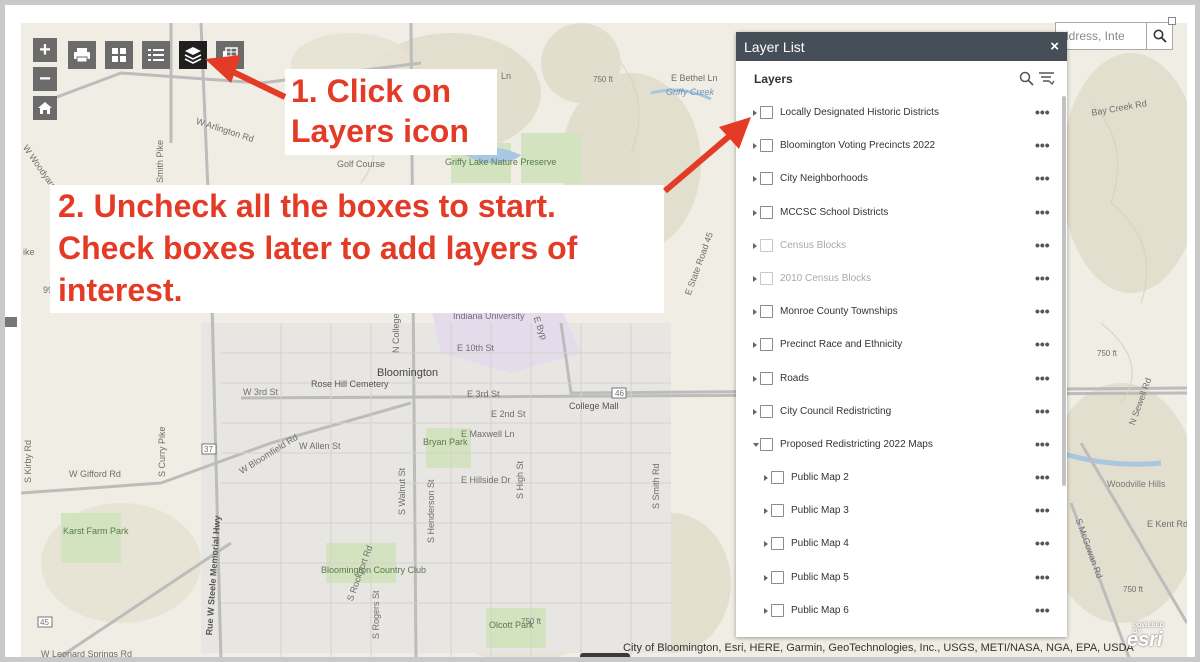 Image resolution: width=1200 pixels, height=662 pixels. What do you see at coordinates (11, 322) in the screenshot?
I see `side-handle` at bounding box center [11, 322].